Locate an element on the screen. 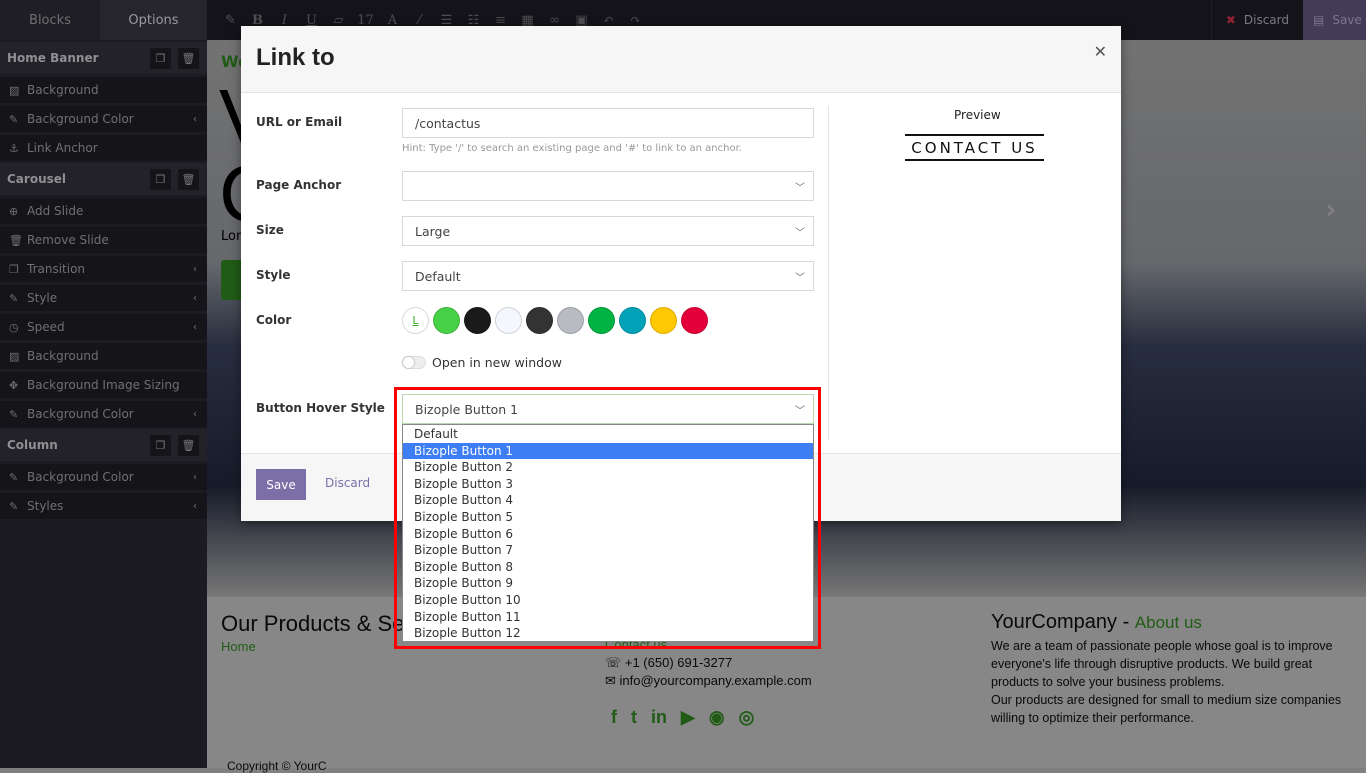 The height and width of the screenshot is (773, 1366). option-carousel-background-color: ✎ Background Color ‹ is located at coordinates (103, 414).